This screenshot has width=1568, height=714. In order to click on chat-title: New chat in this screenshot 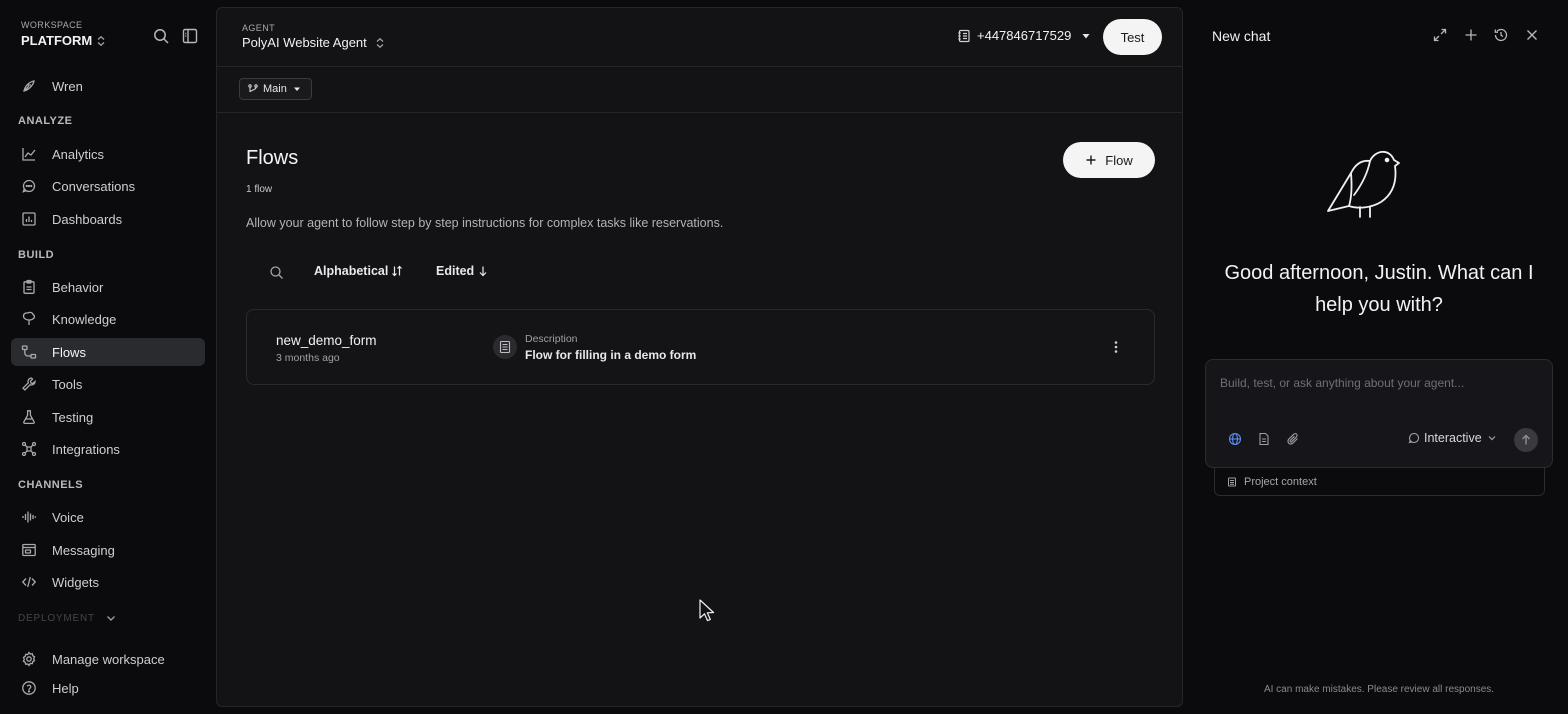, I will do `click(1241, 36)`.